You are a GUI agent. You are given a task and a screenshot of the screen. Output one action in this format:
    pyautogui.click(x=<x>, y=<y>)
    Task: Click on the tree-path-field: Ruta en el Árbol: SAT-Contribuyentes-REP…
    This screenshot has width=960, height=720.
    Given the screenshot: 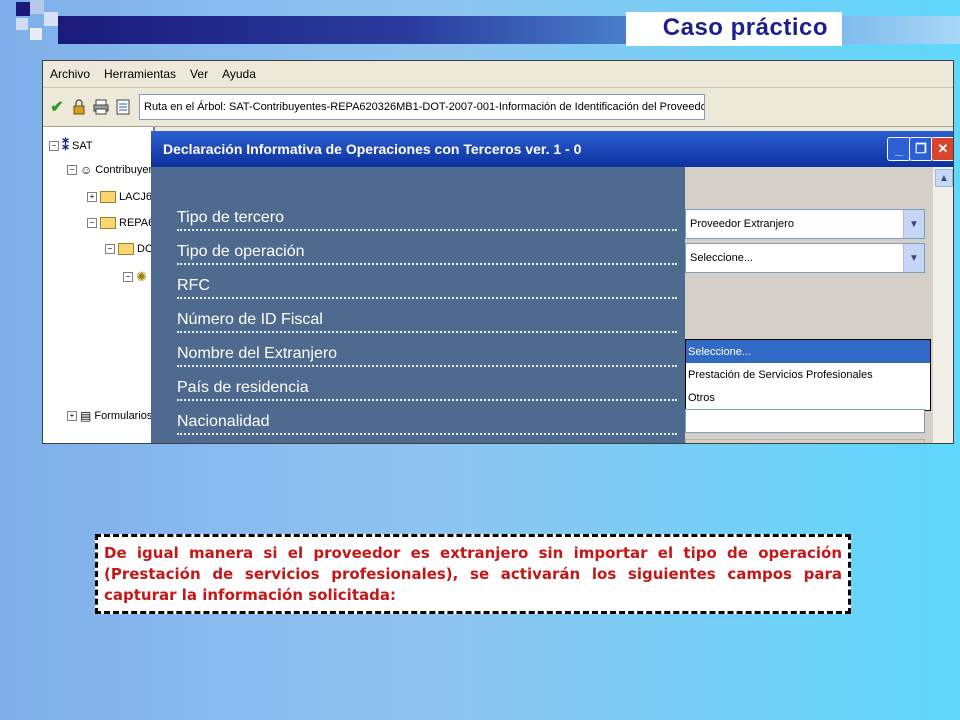 What is the action you would take?
    pyautogui.click(x=422, y=107)
    